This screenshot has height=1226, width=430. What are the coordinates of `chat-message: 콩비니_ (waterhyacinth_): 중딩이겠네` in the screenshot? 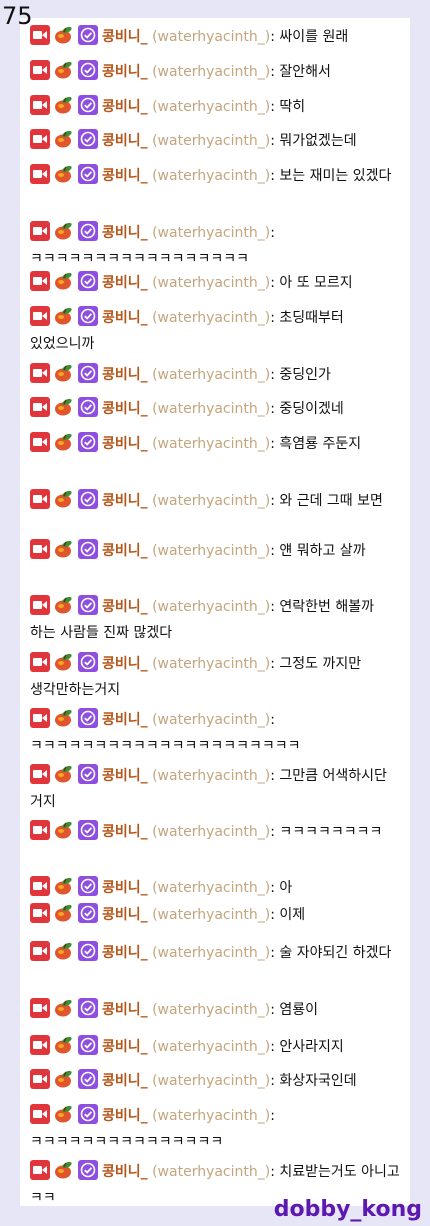 It's located at (217, 409).